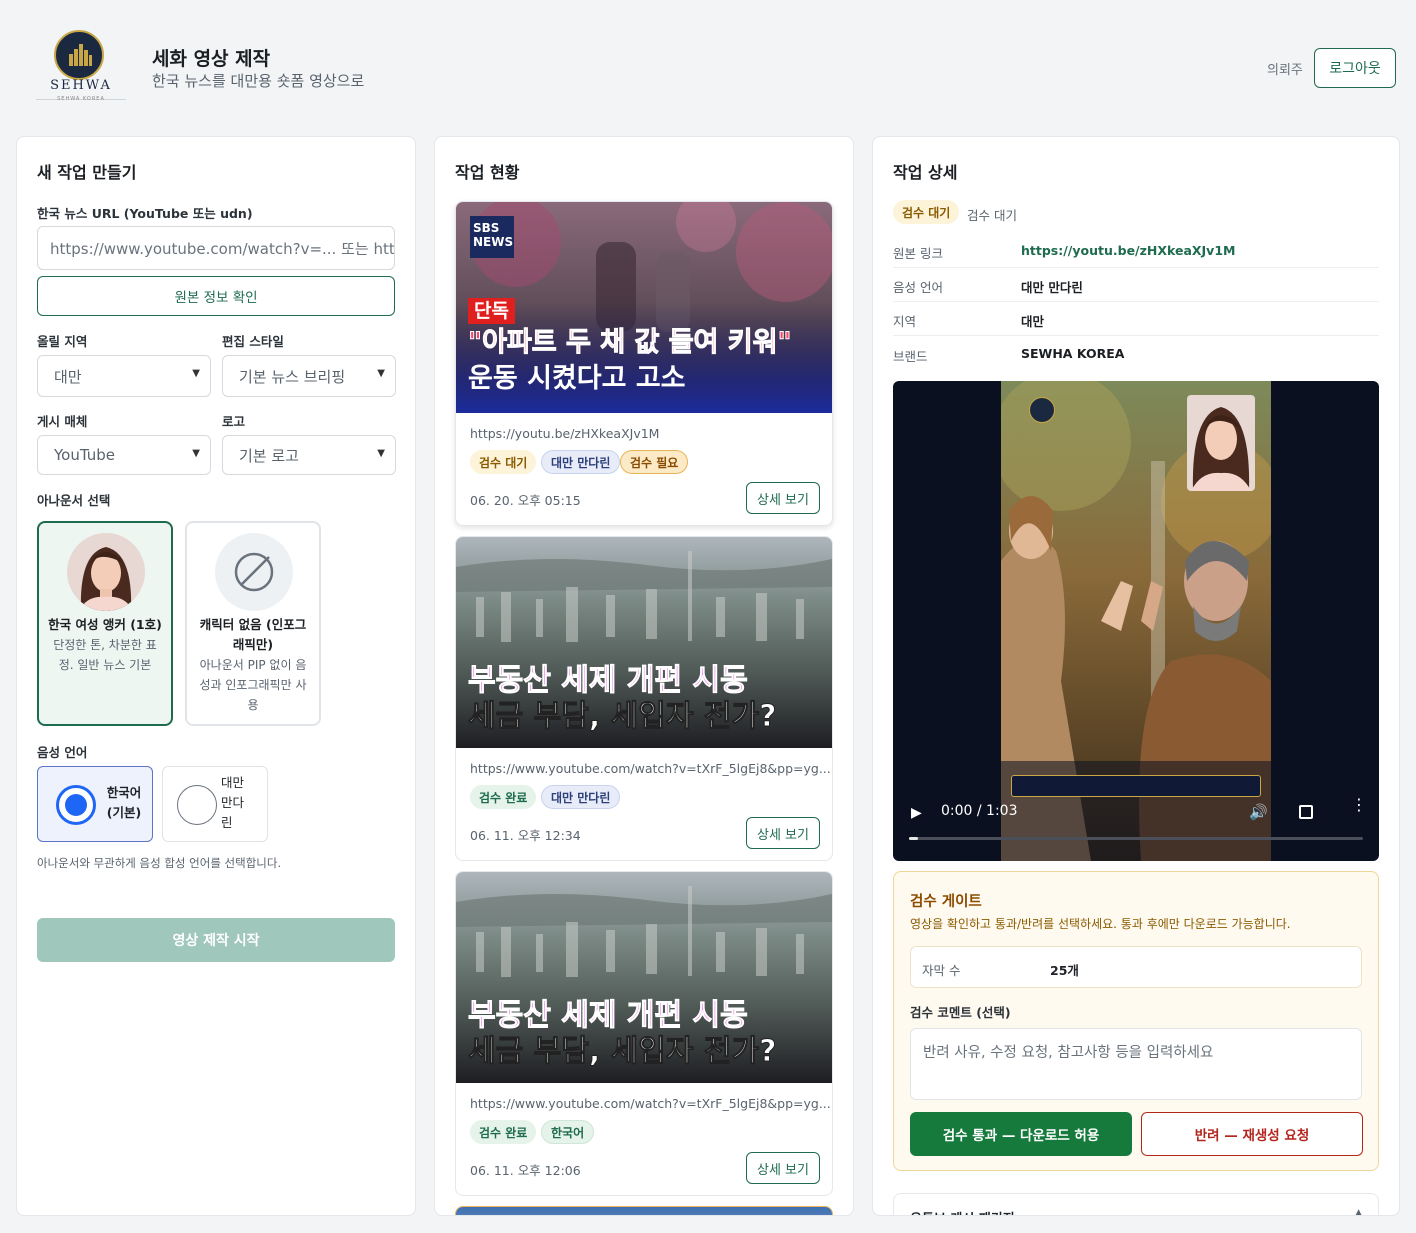  I want to click on video-time: 0:00 / 1:03, so click(979, 811).